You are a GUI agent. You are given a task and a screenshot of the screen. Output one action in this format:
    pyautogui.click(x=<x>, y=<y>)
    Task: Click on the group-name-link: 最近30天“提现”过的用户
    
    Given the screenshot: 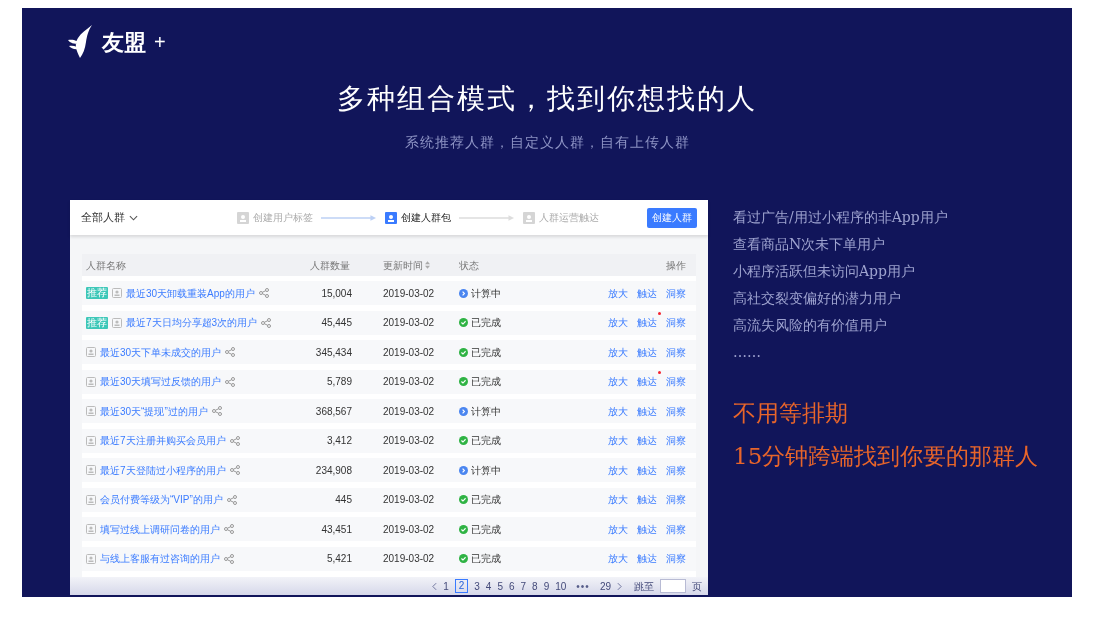 What is the action you would take?
    pyautogui.click(x=154, y=411)
    